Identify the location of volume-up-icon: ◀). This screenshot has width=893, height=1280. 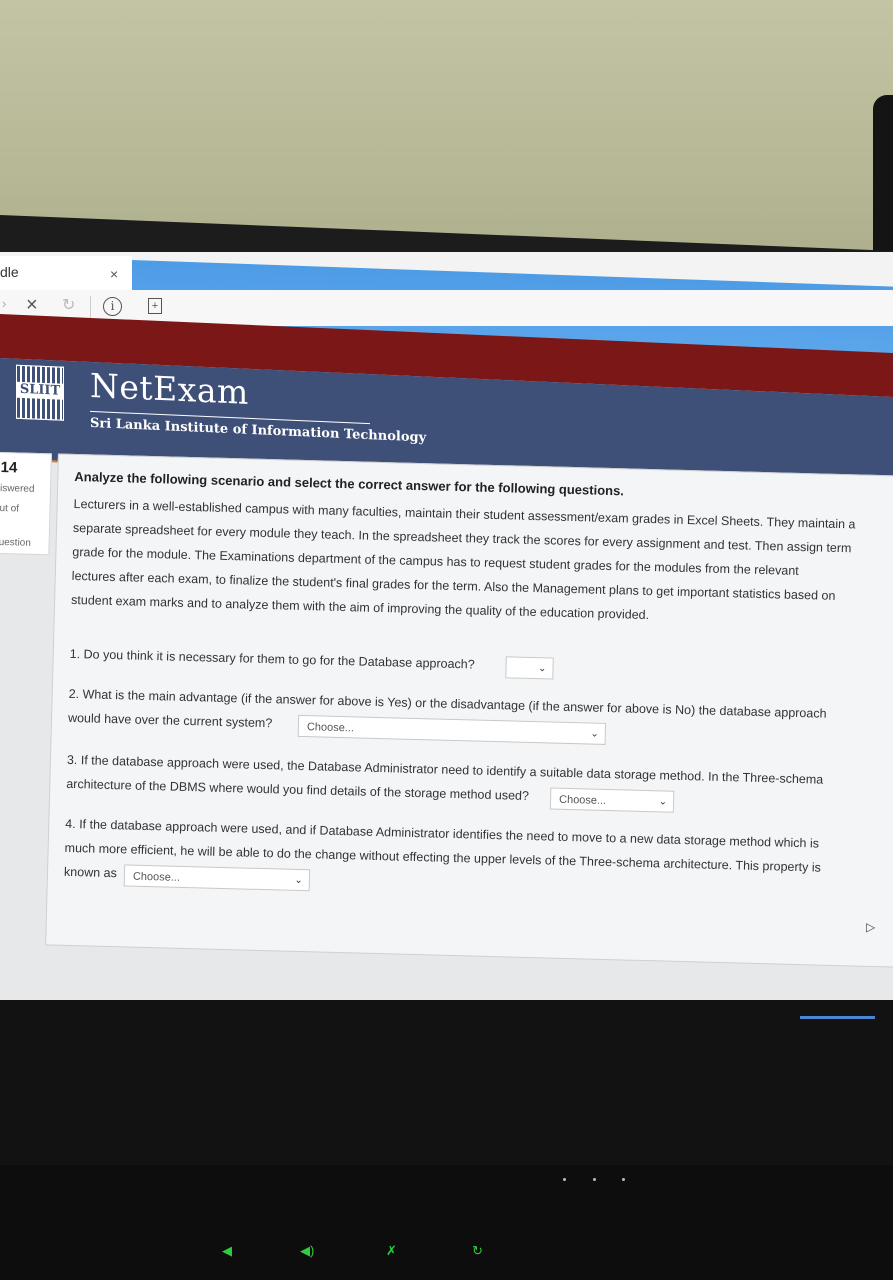
(307, 1250).